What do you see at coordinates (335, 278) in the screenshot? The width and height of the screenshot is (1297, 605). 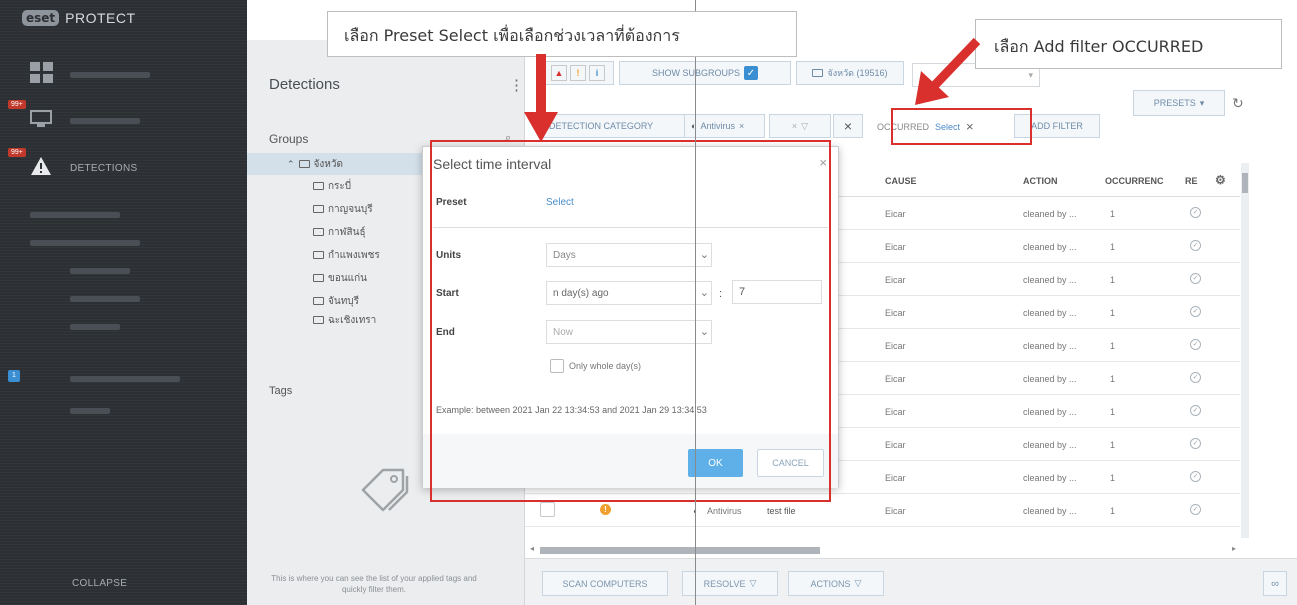 I see `group-item: ขอนแก่น` at bounding box center [335, 278].